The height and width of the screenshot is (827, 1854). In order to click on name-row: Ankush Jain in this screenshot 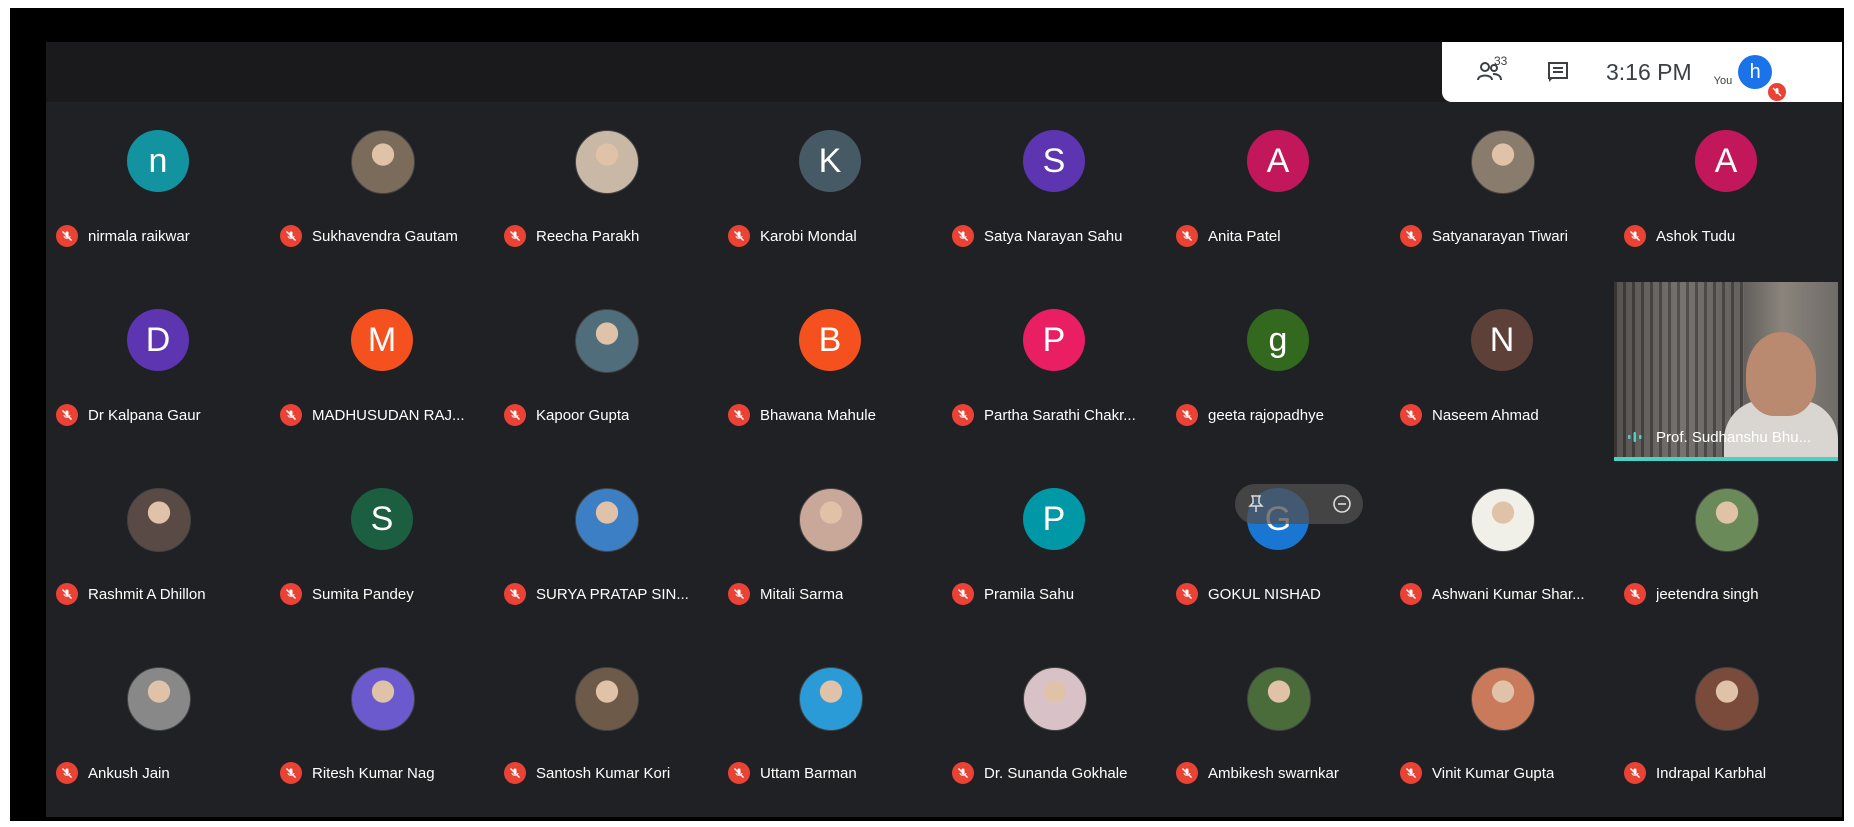, I will do `click(163, 773)`.